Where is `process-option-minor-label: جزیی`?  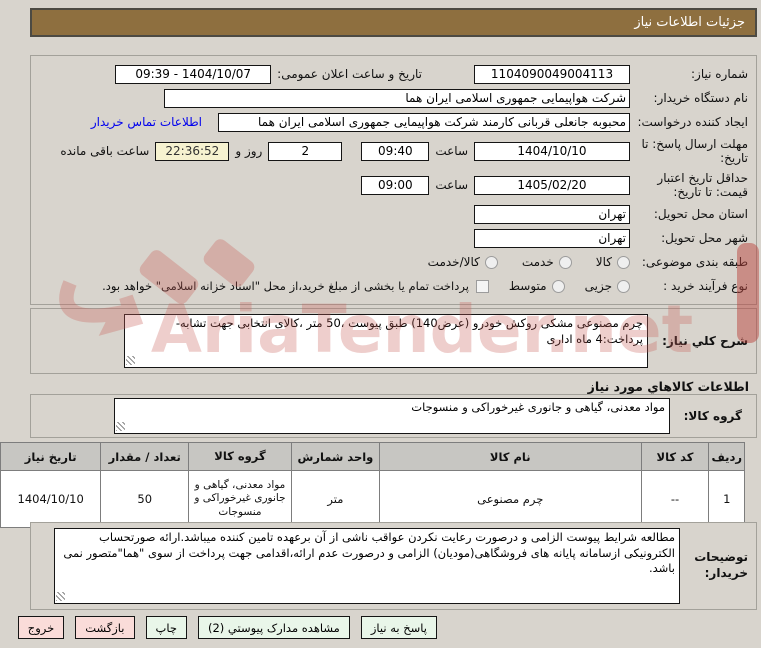 process-option-minor-label: جزیی is located at coordinates (598, 286).